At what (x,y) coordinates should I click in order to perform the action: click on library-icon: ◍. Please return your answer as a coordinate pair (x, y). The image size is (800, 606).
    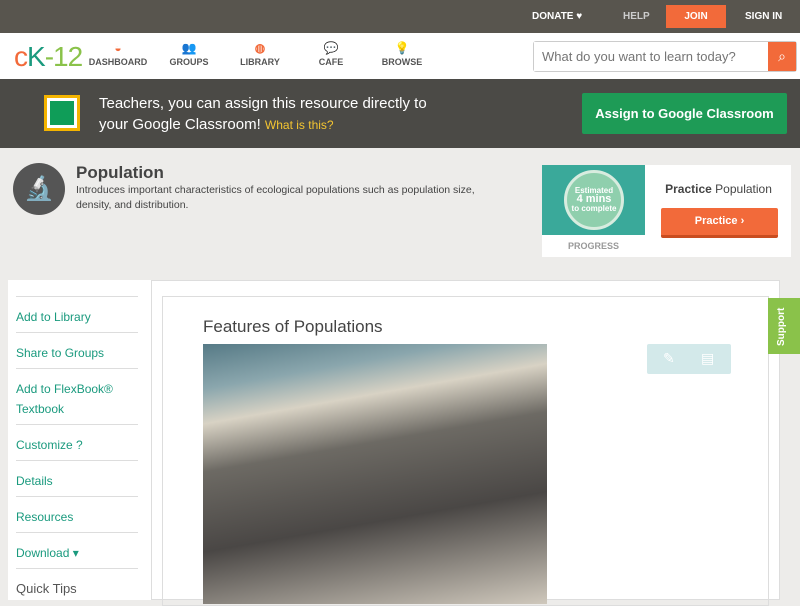
    Looking at the image, I should click on (260, 48).